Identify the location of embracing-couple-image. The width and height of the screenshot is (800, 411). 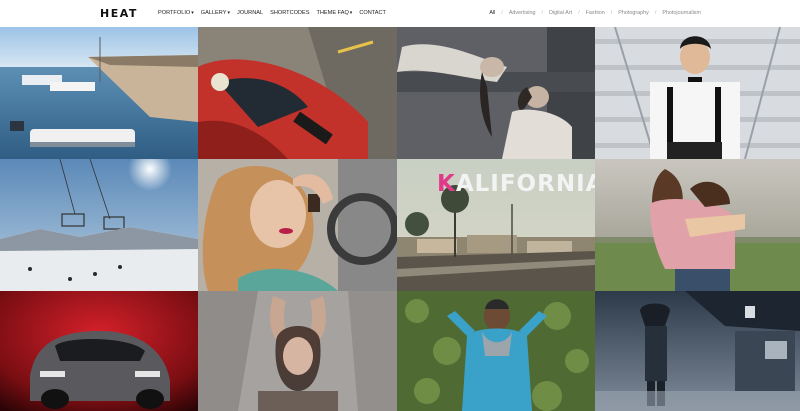
(697, 225).